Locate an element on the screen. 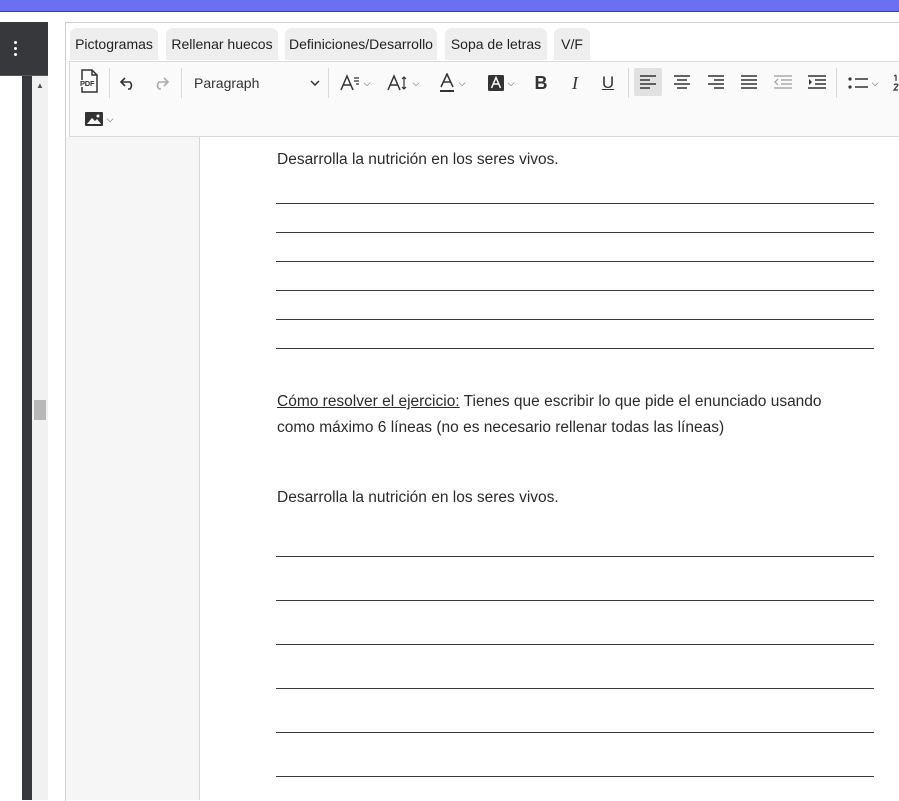  align-center-button is located at coordinates (682, 82).